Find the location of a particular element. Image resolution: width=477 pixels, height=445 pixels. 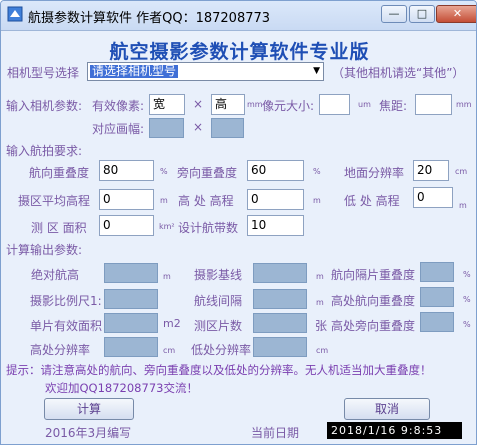

abs-height-output is located at coordinates (131, 273).